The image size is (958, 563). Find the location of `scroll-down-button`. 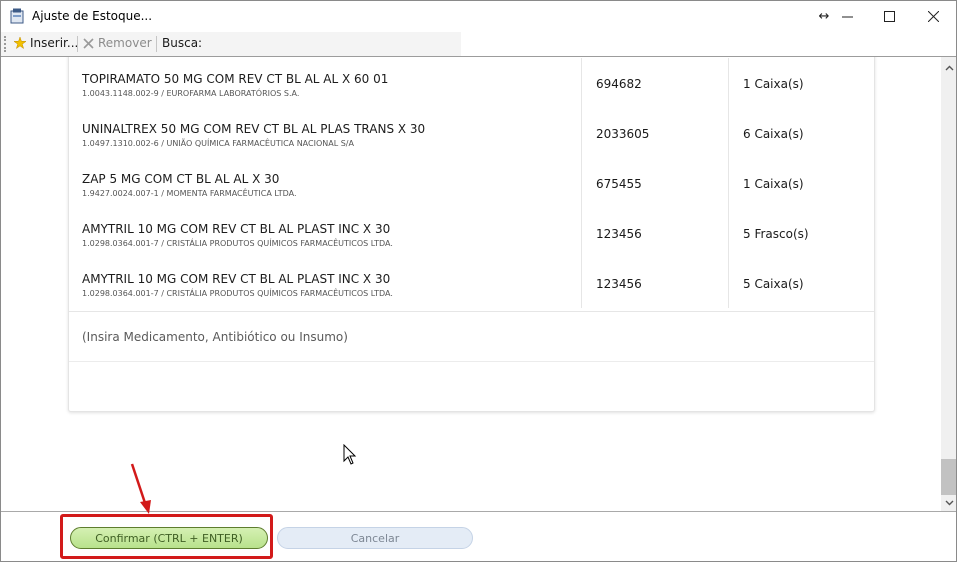

scroll-down-button is located at coordinates (948, 502).